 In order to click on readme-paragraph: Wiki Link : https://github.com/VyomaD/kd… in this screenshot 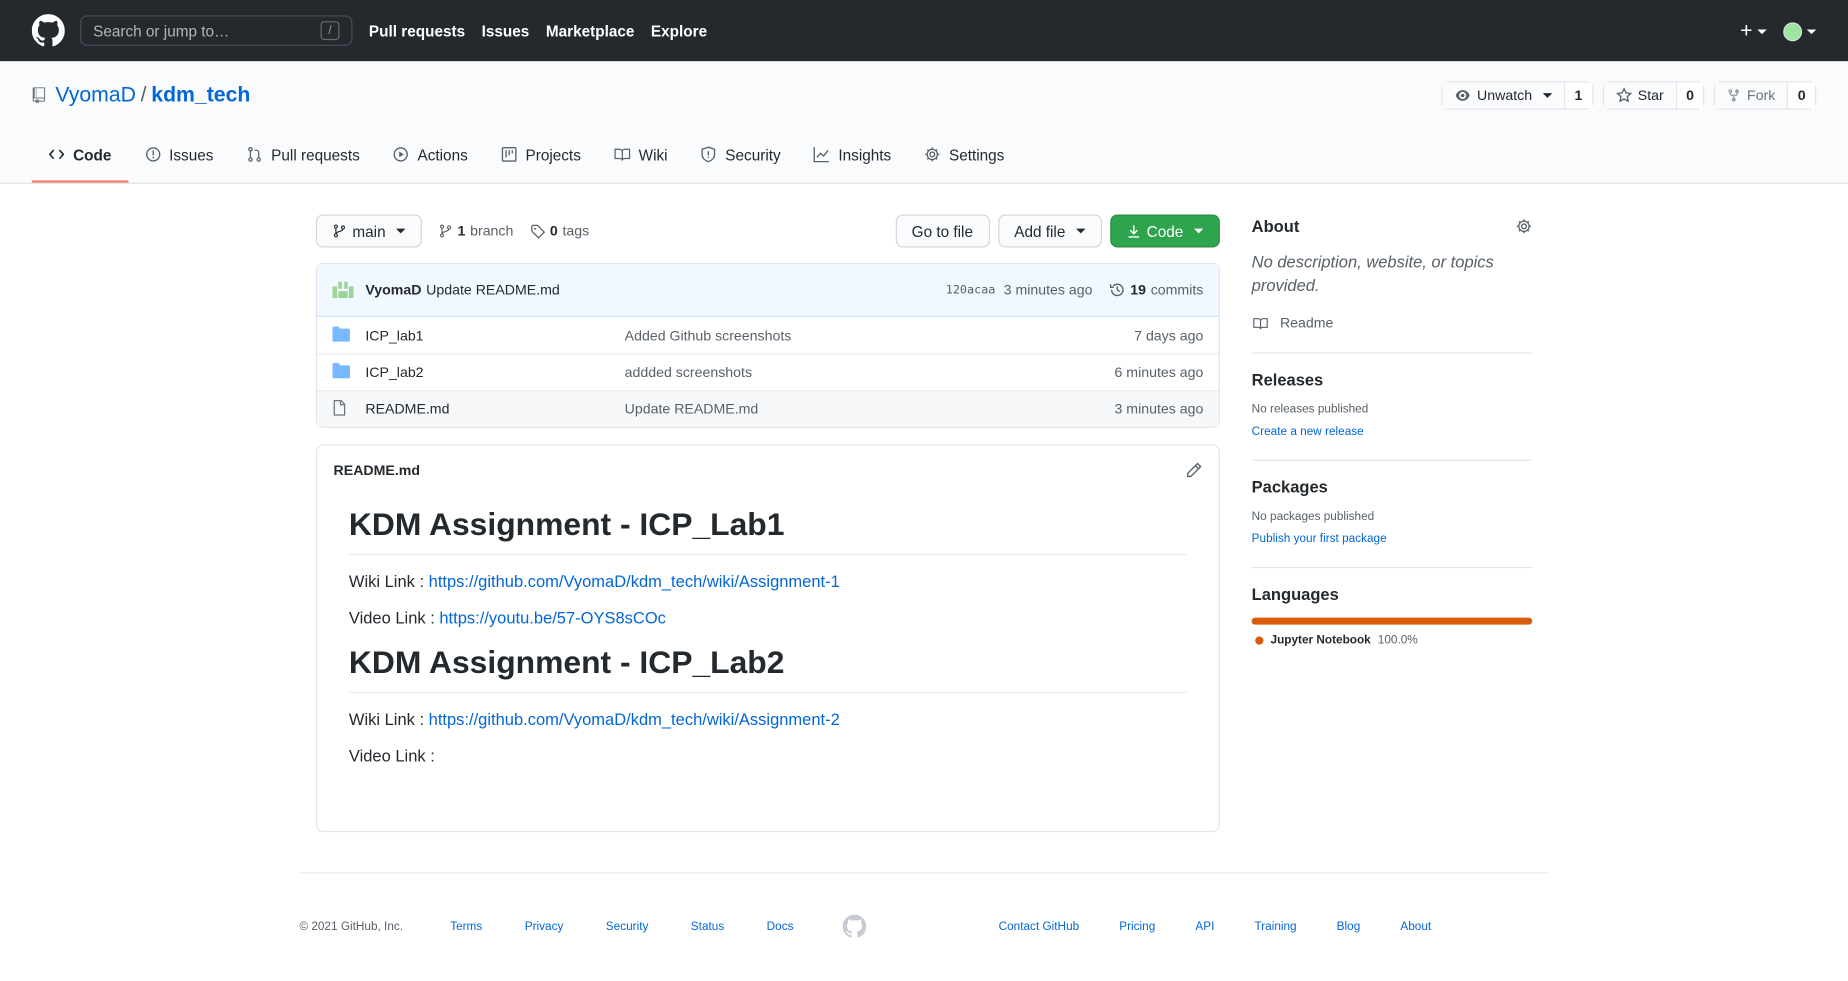, I will do `click(768, 719)`.